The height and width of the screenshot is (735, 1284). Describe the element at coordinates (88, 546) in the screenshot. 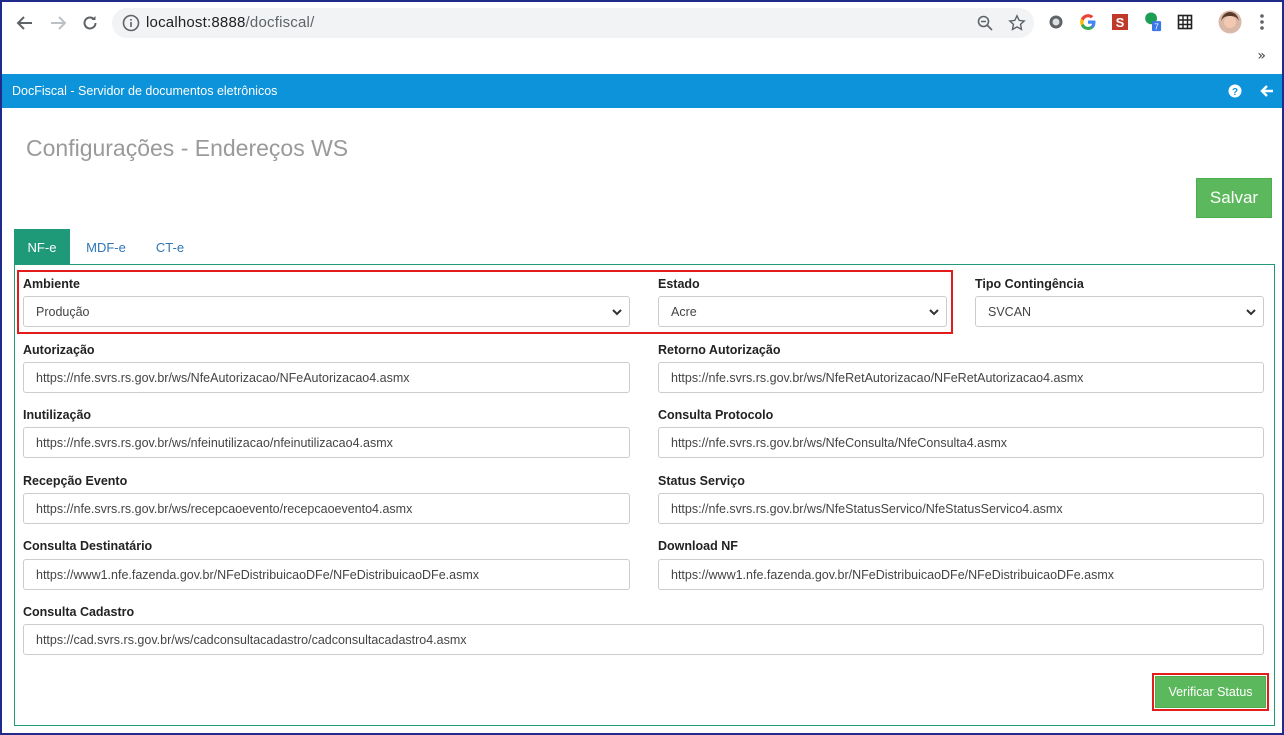

I see `consulta-destinatario-label: Consulta Destinatário` at that location.